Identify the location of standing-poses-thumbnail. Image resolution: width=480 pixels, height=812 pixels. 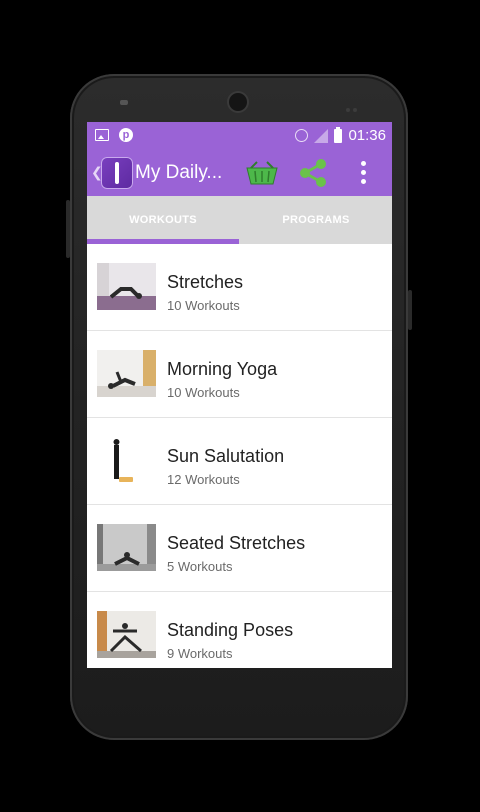
(126, 634).